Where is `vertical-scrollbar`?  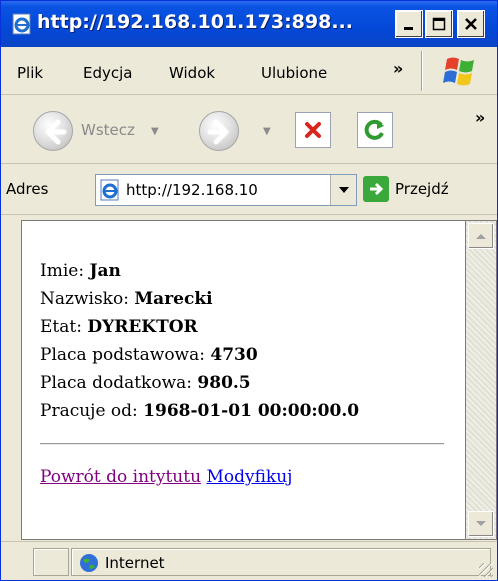
vertical-scrollbar is located at coordinates (481, 380).